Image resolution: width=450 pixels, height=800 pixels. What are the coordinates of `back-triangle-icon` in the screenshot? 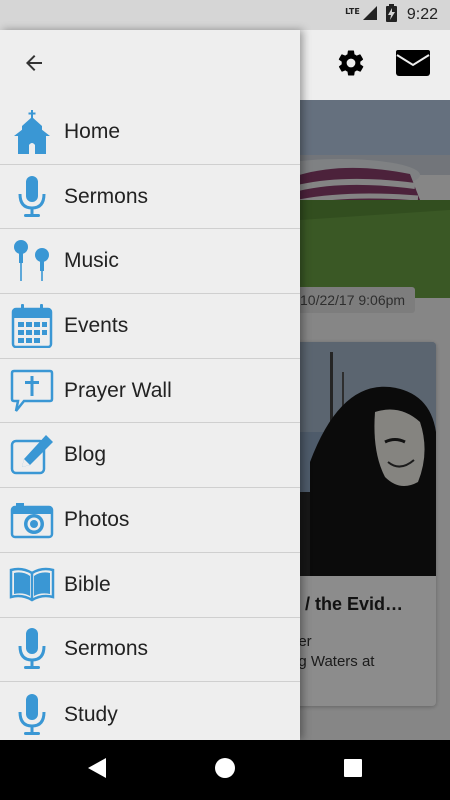 It's located at (97, 770).